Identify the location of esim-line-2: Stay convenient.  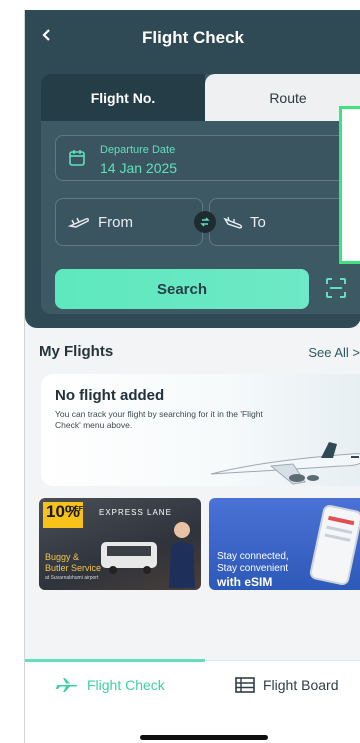
(253, 568).